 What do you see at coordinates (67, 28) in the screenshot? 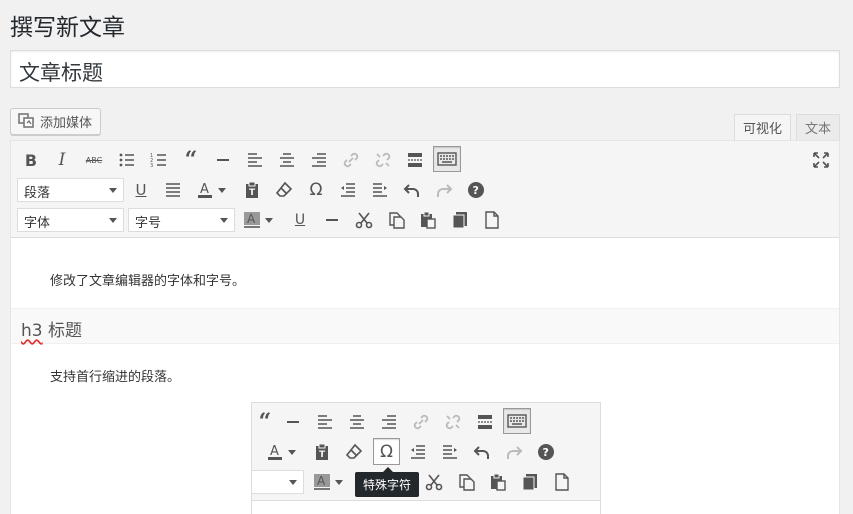
I see `page-title: 撰写新文章` at bounding box center [67, 28].